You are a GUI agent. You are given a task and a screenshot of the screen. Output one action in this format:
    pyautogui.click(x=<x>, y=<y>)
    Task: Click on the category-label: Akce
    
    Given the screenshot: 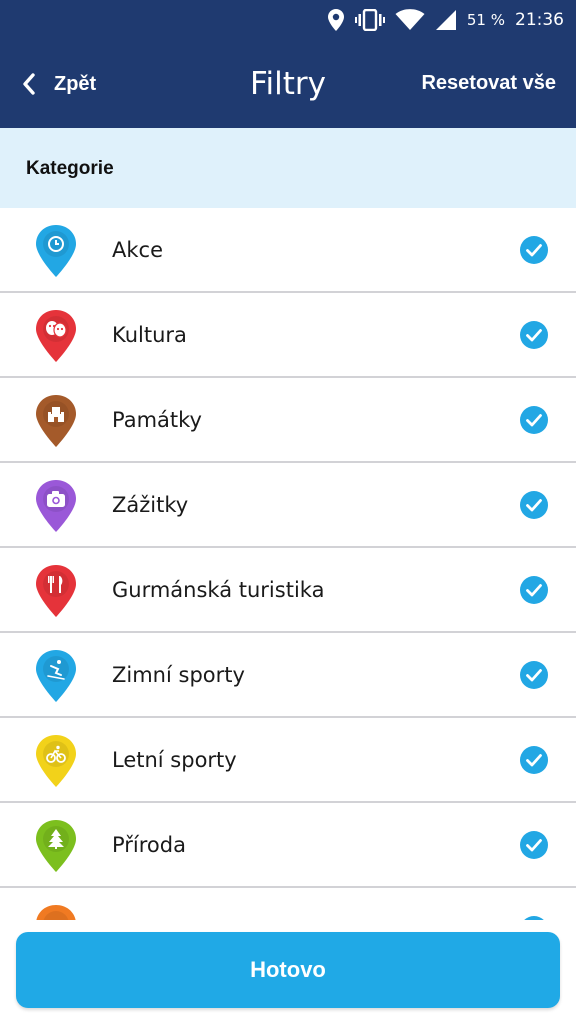 What is the action you would take?
    pyautogui.click(x=137, y=250)
    